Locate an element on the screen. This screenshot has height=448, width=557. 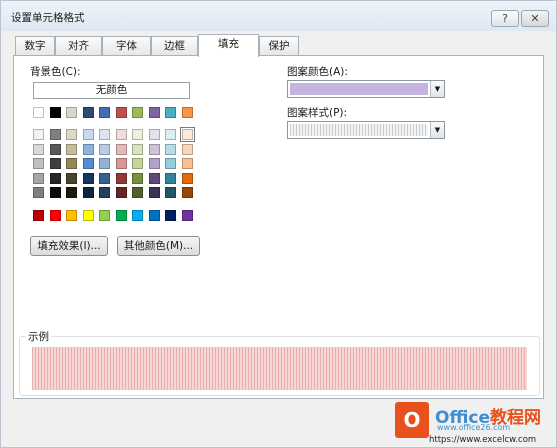
tab-border: 边框 is located at coordinates (174, 46).